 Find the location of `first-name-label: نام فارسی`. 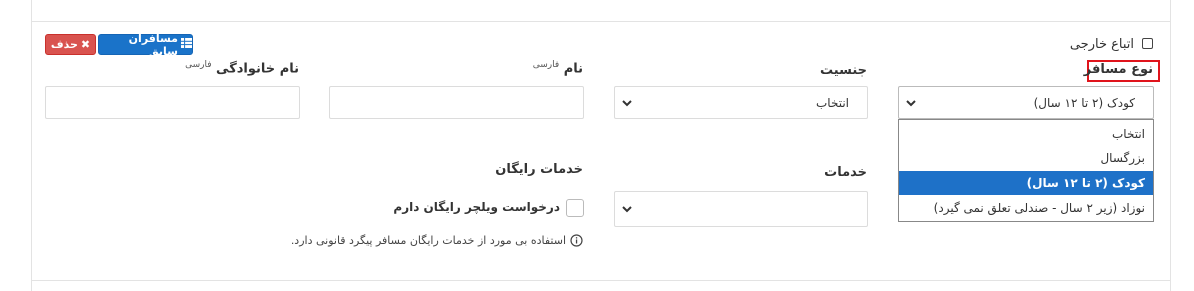

first-name-label: نام فارسی is located at coordinates (558, 68).